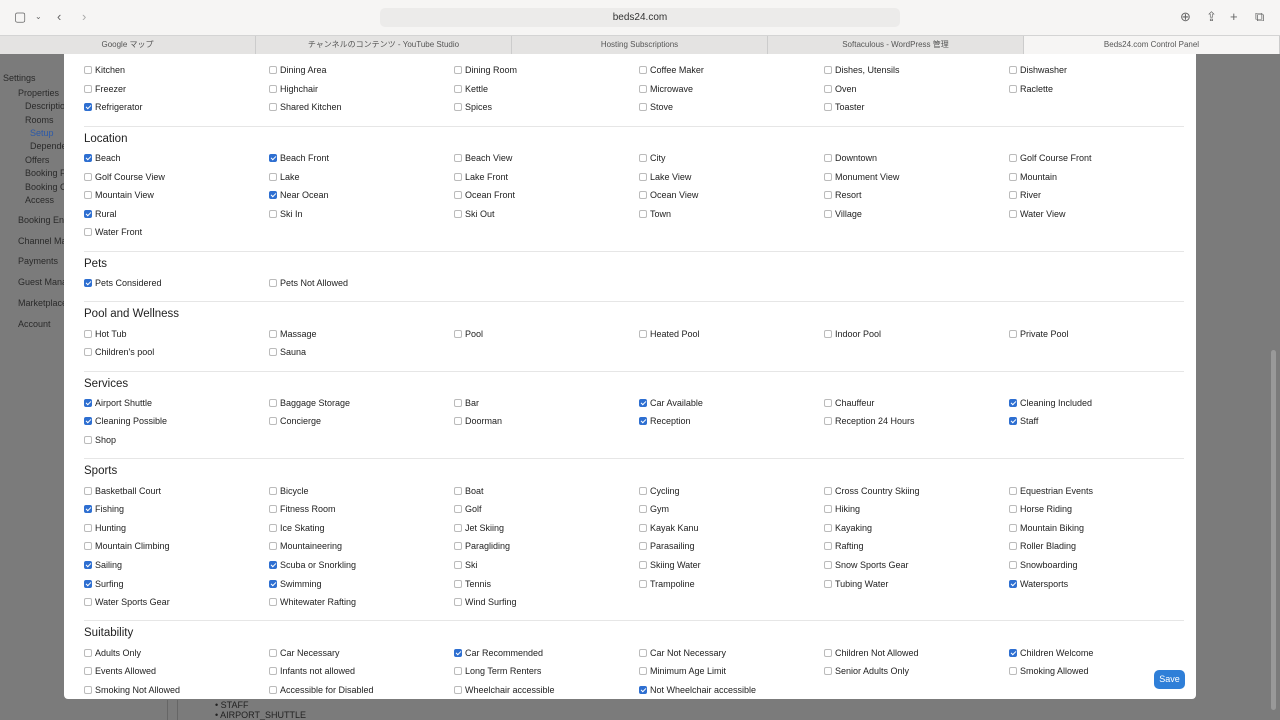 The width and height of the screenshot is (1280, 720). Describe the element at coordinates (1101, 652) in the screenshot. I see `amenity-children-welcome: Children Welcome` at that location.